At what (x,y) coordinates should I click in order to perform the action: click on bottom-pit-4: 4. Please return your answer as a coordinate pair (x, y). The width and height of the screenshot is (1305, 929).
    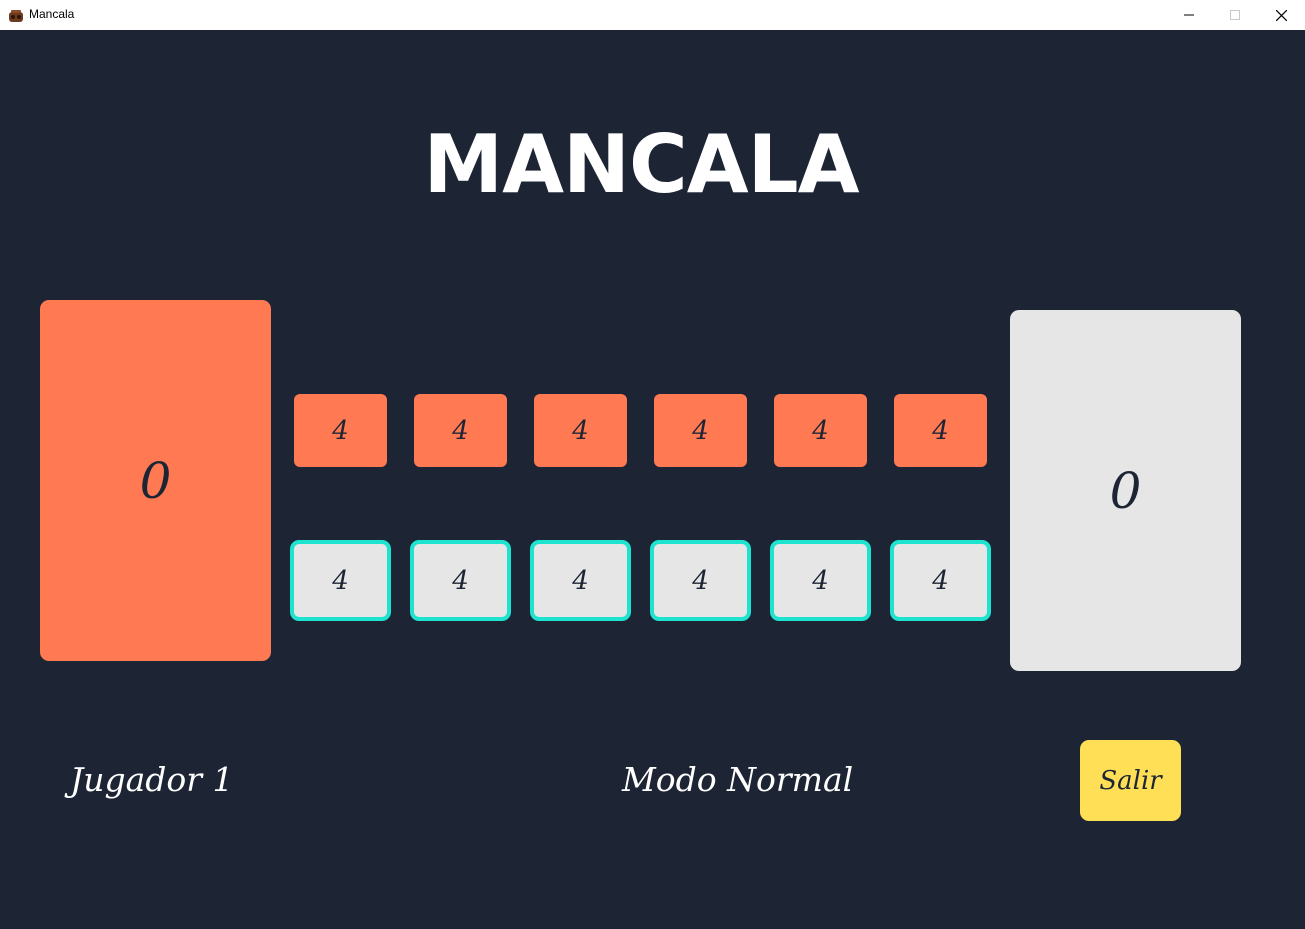
    Looking at the image, I should click on (700, 580).